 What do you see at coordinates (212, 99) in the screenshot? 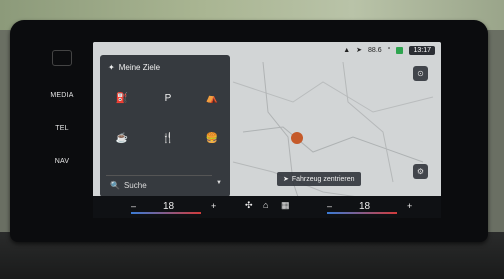
I see `picnic-icon: ⛺` at bounding box center [212, 99].